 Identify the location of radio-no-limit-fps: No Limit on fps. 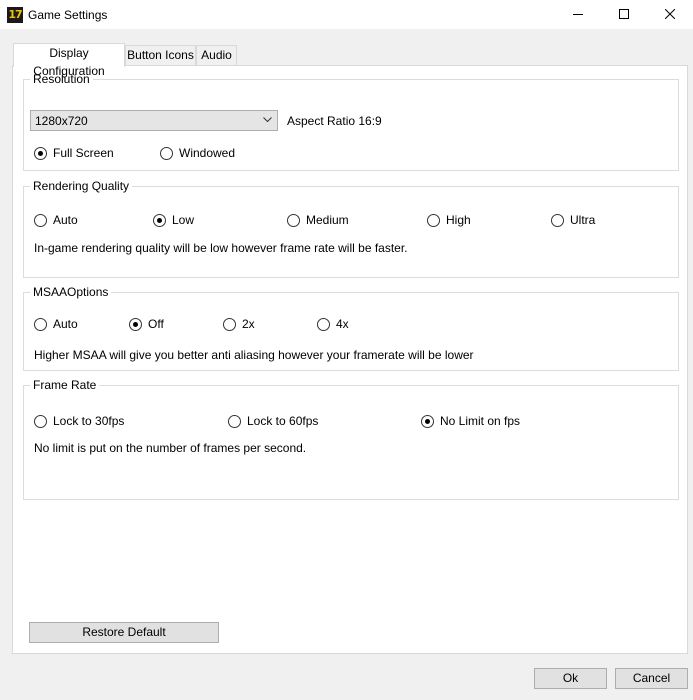
(470, 421).